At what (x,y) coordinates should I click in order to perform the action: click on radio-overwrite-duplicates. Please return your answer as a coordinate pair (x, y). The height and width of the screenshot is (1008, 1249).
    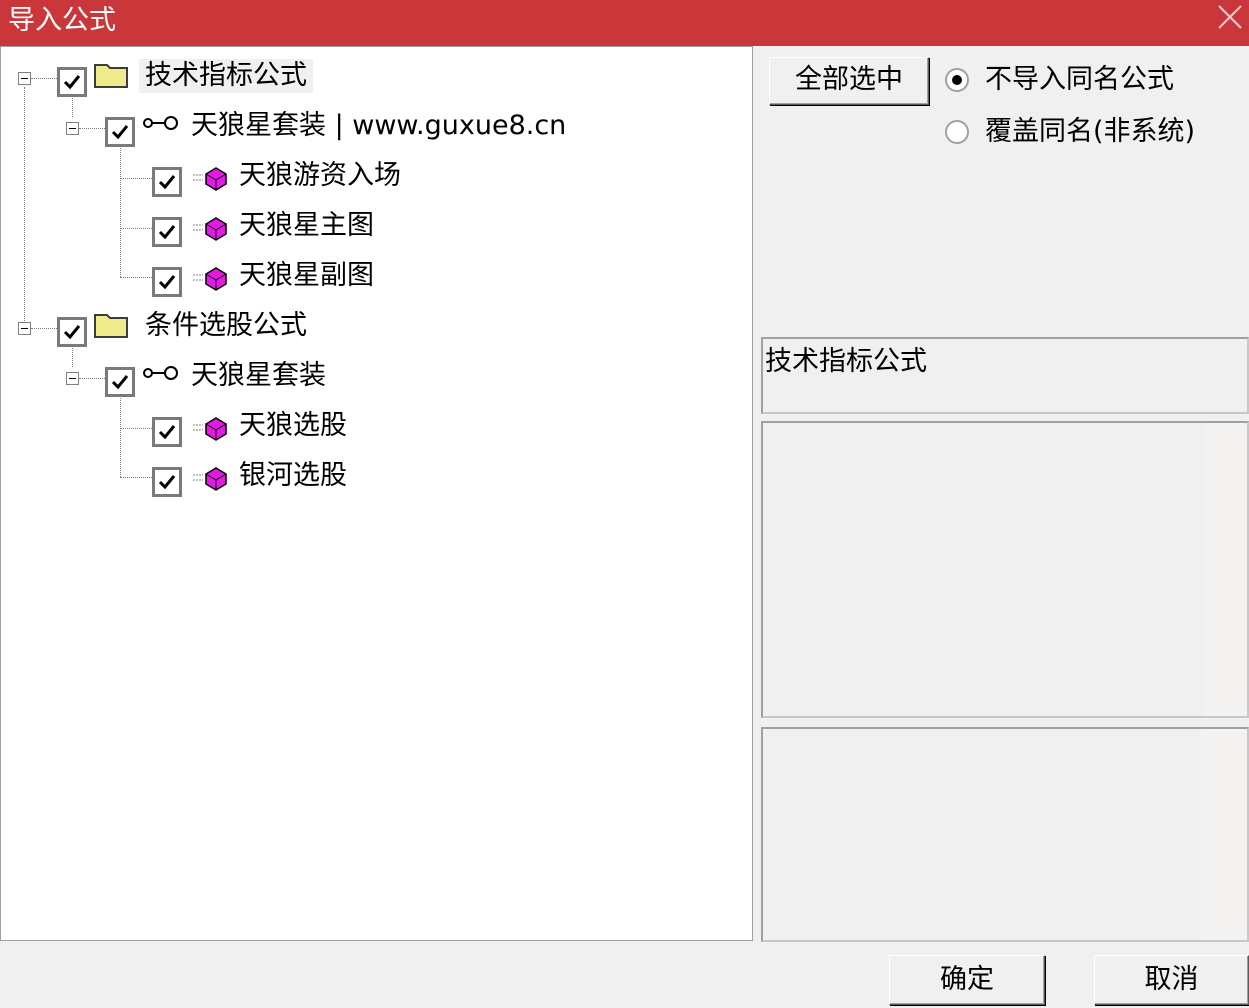
    Looking at the image, I should click on (957, 132).